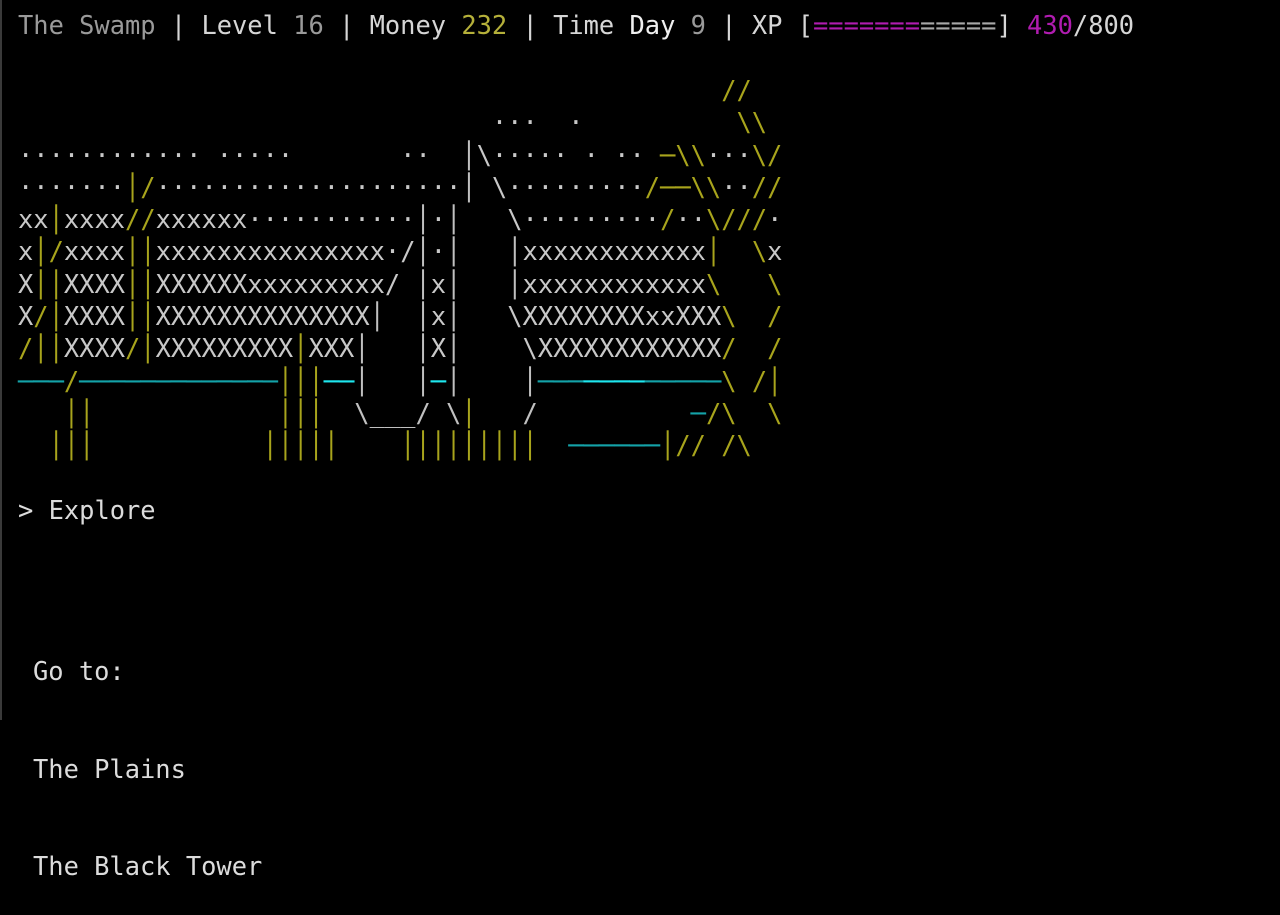  I want to click on art-segment: XXXXXXXXXXXXXX, so click(262, 316).